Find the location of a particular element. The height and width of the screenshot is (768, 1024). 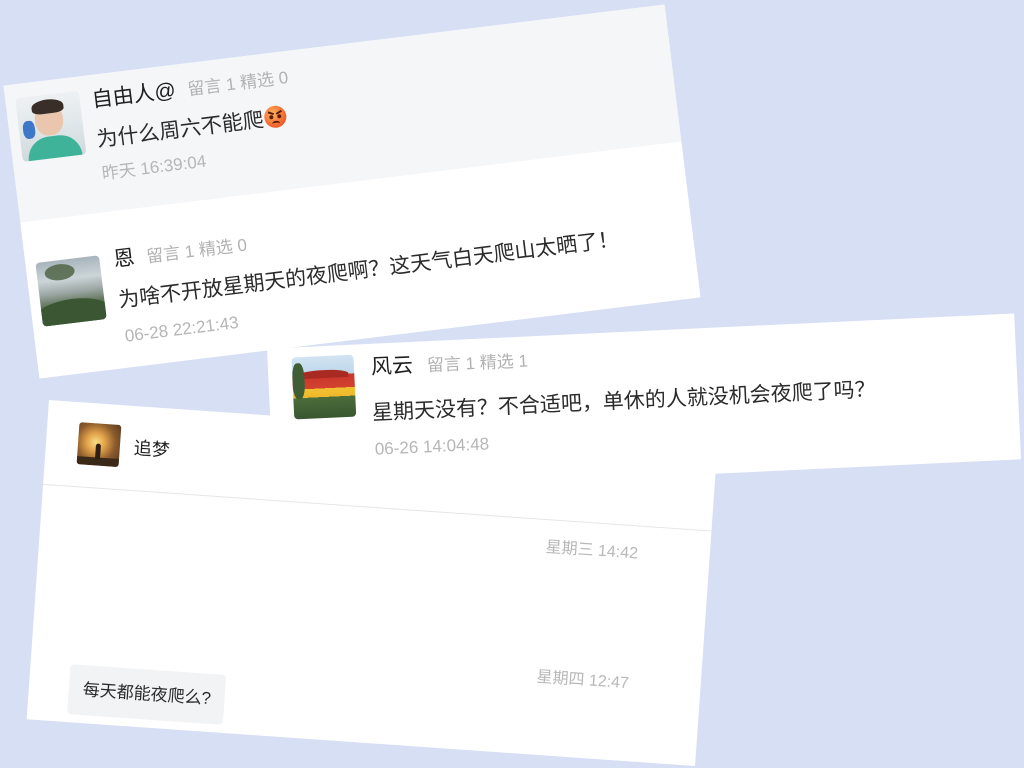

comment-meta: 恩 留言 1 精选 0 is located at coordinates (180, 252).